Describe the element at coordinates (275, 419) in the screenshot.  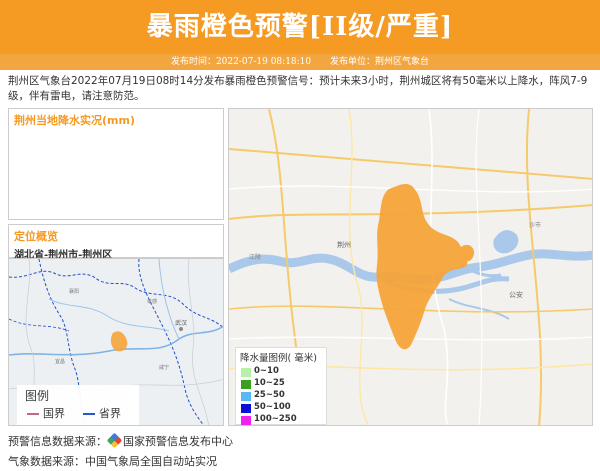
I see `rain-label-4: 100~250` at that location.